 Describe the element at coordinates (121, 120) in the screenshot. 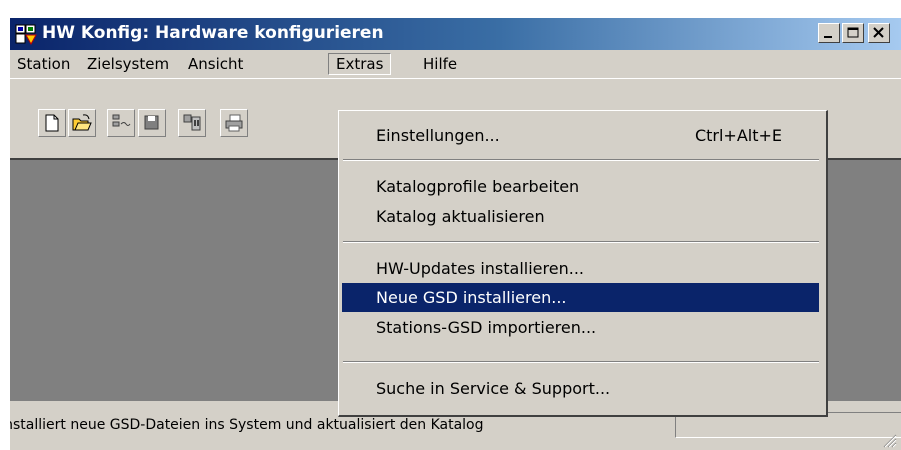

I see `network-icon` at that location.